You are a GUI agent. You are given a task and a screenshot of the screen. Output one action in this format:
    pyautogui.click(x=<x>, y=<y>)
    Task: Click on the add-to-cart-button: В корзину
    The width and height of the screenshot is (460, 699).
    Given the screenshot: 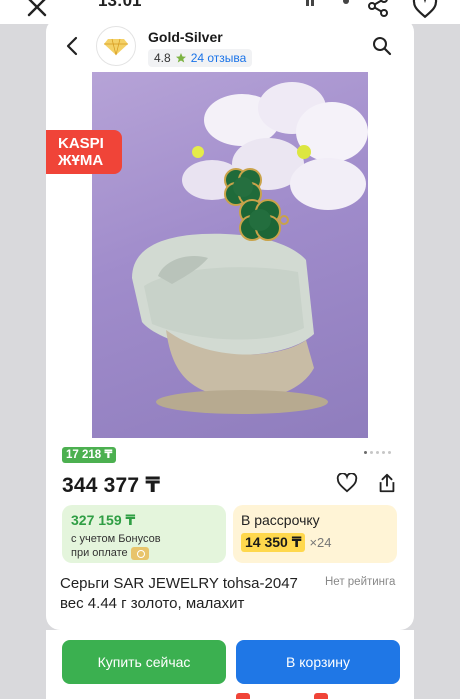 What is the action you would take?
    pyautogui.click(x=318, y=662)
    